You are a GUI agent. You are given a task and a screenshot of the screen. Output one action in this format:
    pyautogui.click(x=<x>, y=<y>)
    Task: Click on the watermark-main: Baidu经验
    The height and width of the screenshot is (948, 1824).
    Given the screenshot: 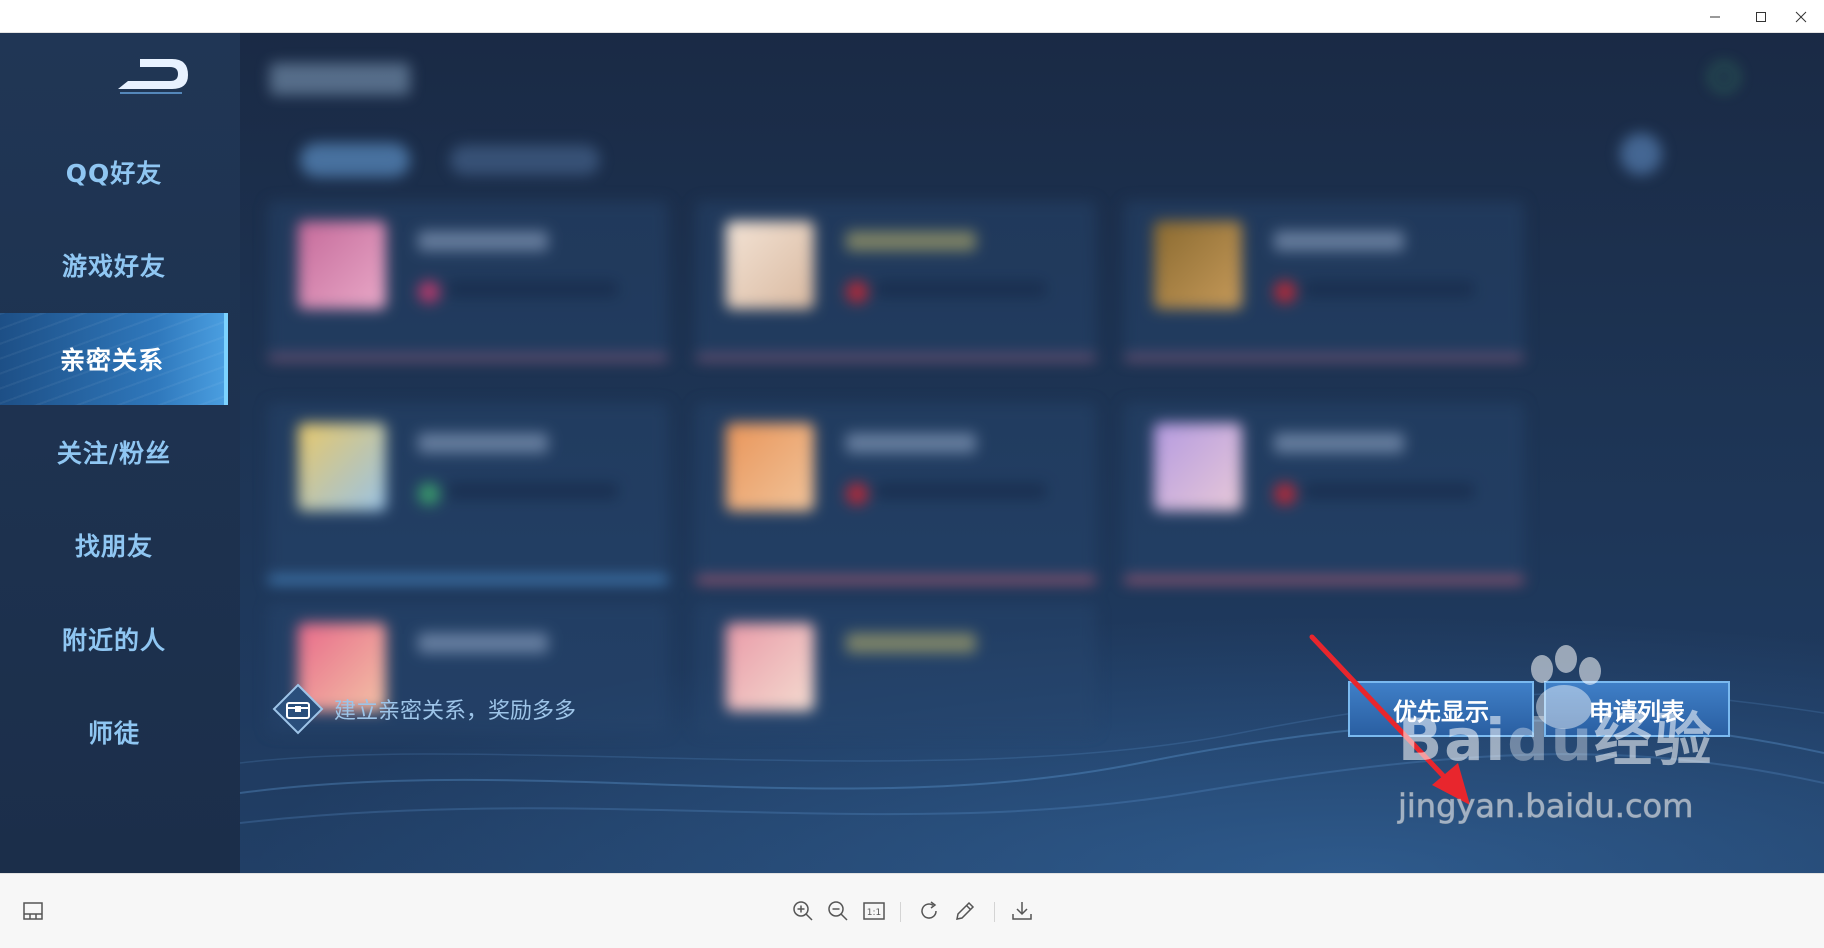 What is the action you would take?
    pyautogui.click(x=1556, y=735)
    